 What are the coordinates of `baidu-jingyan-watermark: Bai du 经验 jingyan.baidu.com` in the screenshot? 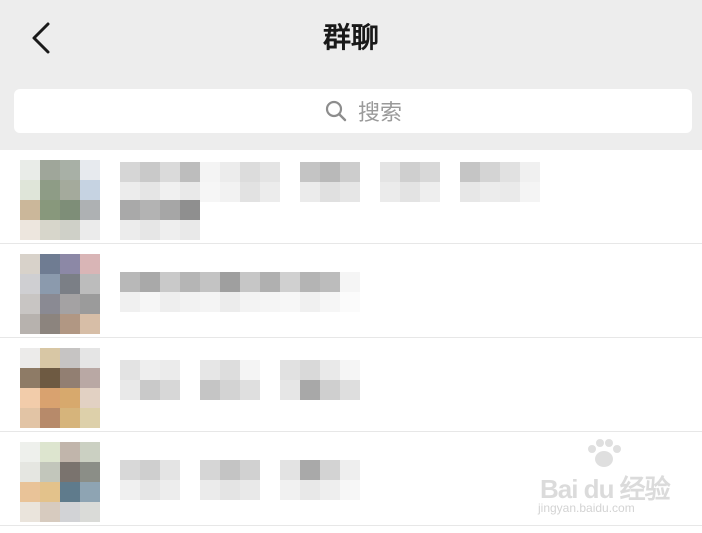 It's located at (603, 477).